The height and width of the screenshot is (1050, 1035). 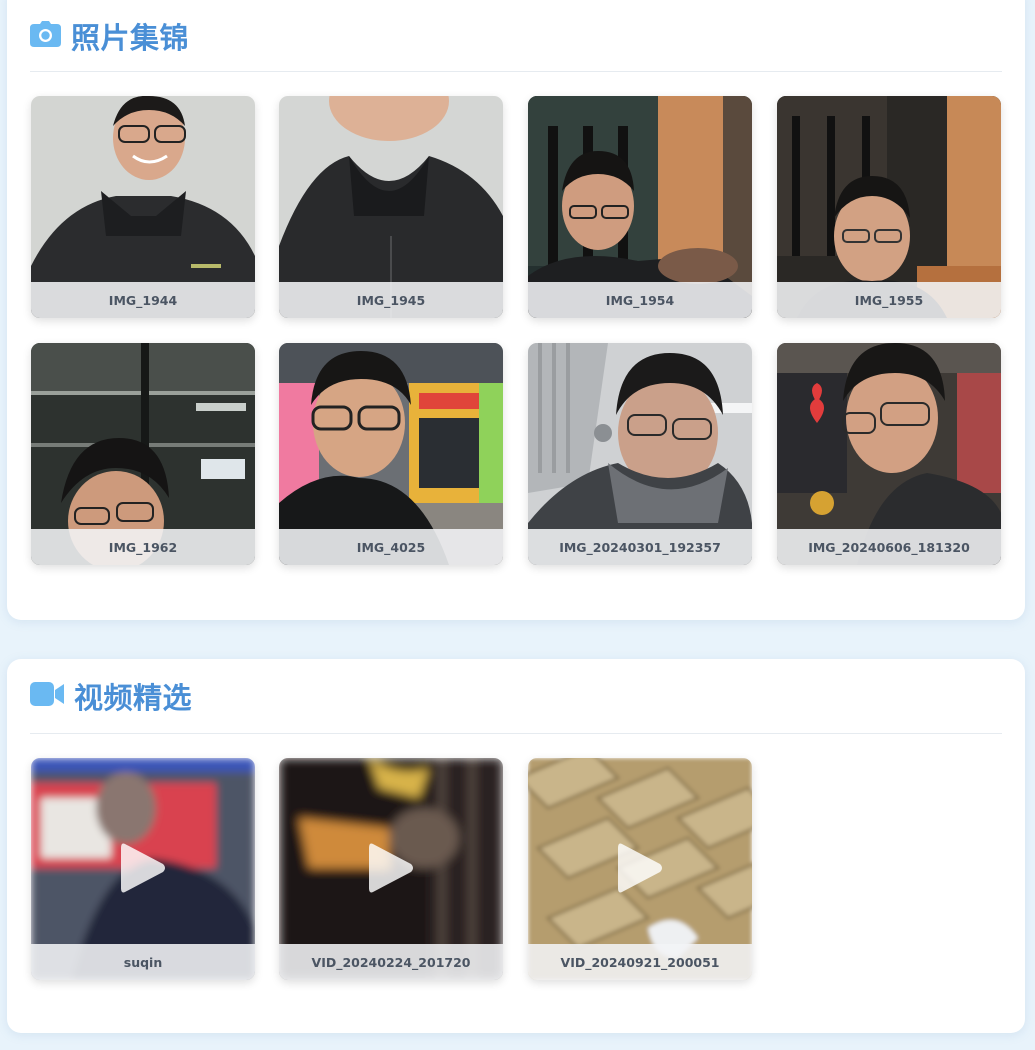 I want to click on video-card: suqin, so click(x=143, y=869).